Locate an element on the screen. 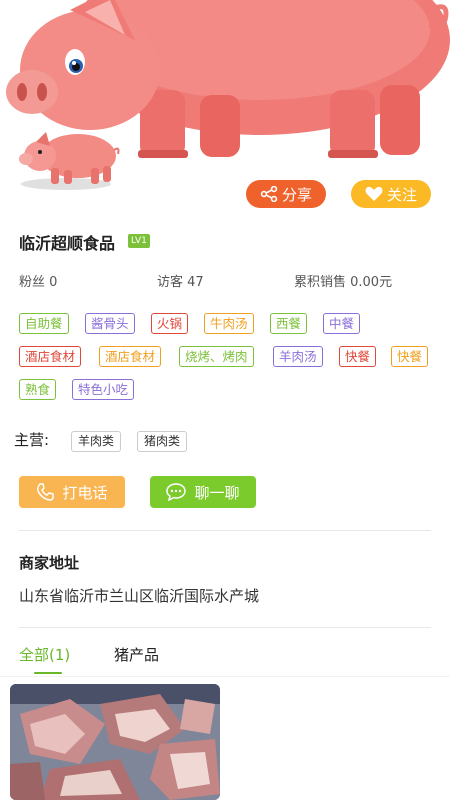 Image resolution: width=450 pixels, height=800 pixels. category-tag: 烧烤、烤肉 is located at coordinates (216, 356).